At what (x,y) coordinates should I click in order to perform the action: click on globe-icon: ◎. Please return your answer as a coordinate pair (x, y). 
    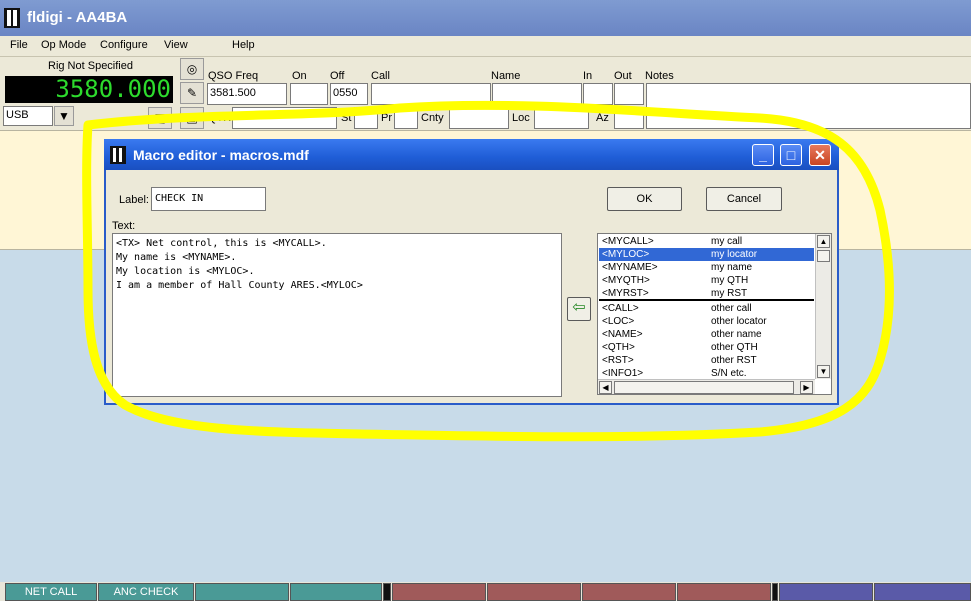
    Looking at the image, I should click on (192, 69).